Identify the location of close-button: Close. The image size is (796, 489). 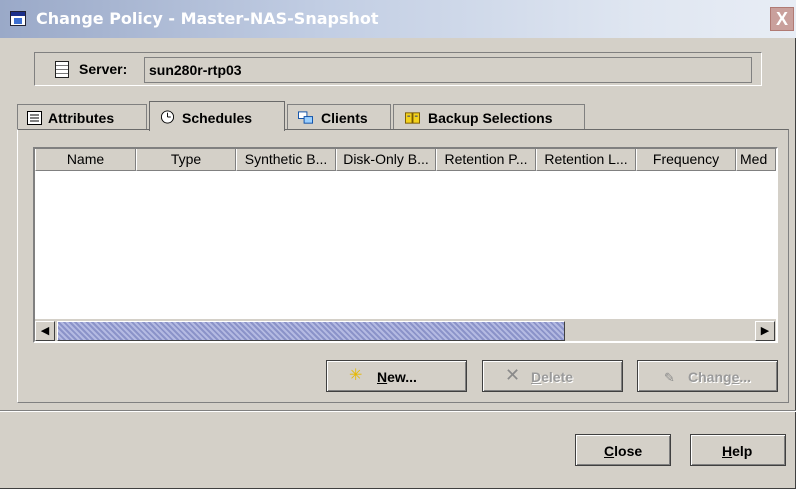
(623, 450).